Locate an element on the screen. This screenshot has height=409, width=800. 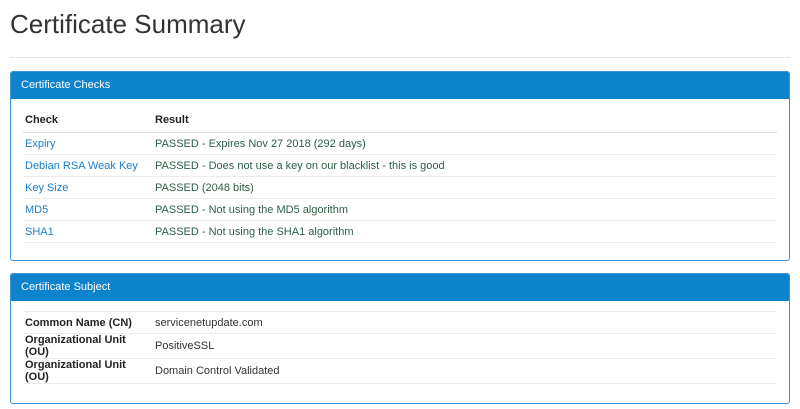
column-header-result: Result is located at coordinates (465, 120).